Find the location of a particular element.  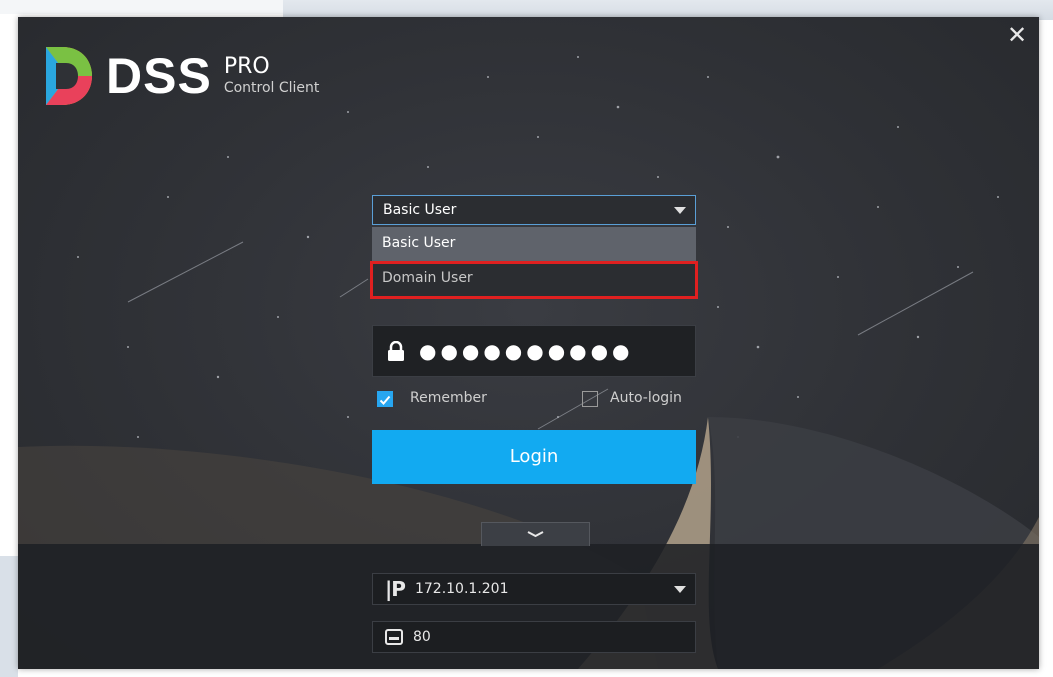

server-port-field: 80 is located at coordinates (534, 637).